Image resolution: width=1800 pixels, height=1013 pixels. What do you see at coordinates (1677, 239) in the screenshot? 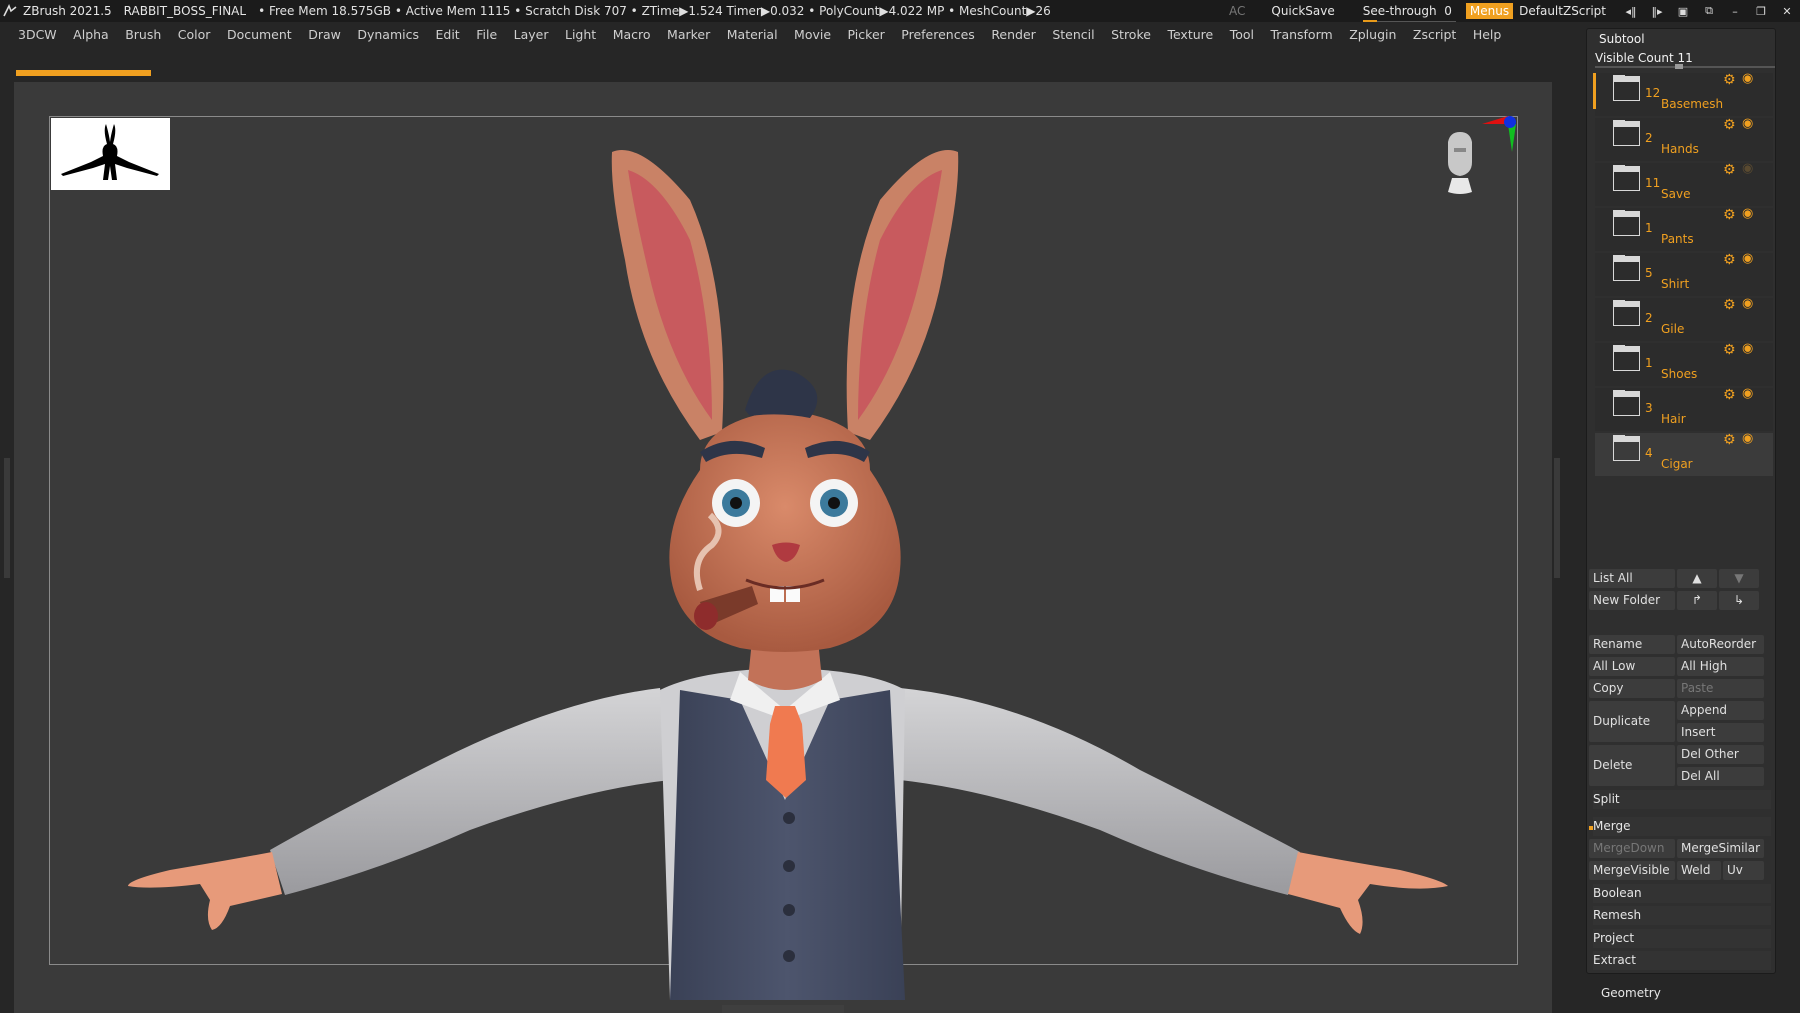
I see `subtool-name: Pants` at bounding box center [1677, 239].